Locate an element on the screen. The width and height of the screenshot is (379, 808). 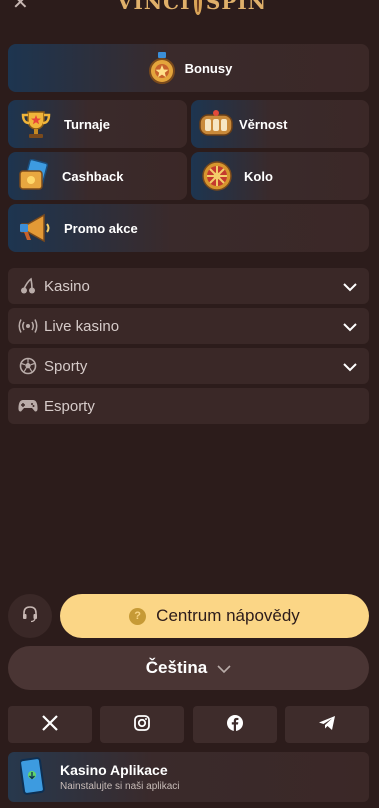
promo-cashback: Cashback is located at coordinates (97, 176).